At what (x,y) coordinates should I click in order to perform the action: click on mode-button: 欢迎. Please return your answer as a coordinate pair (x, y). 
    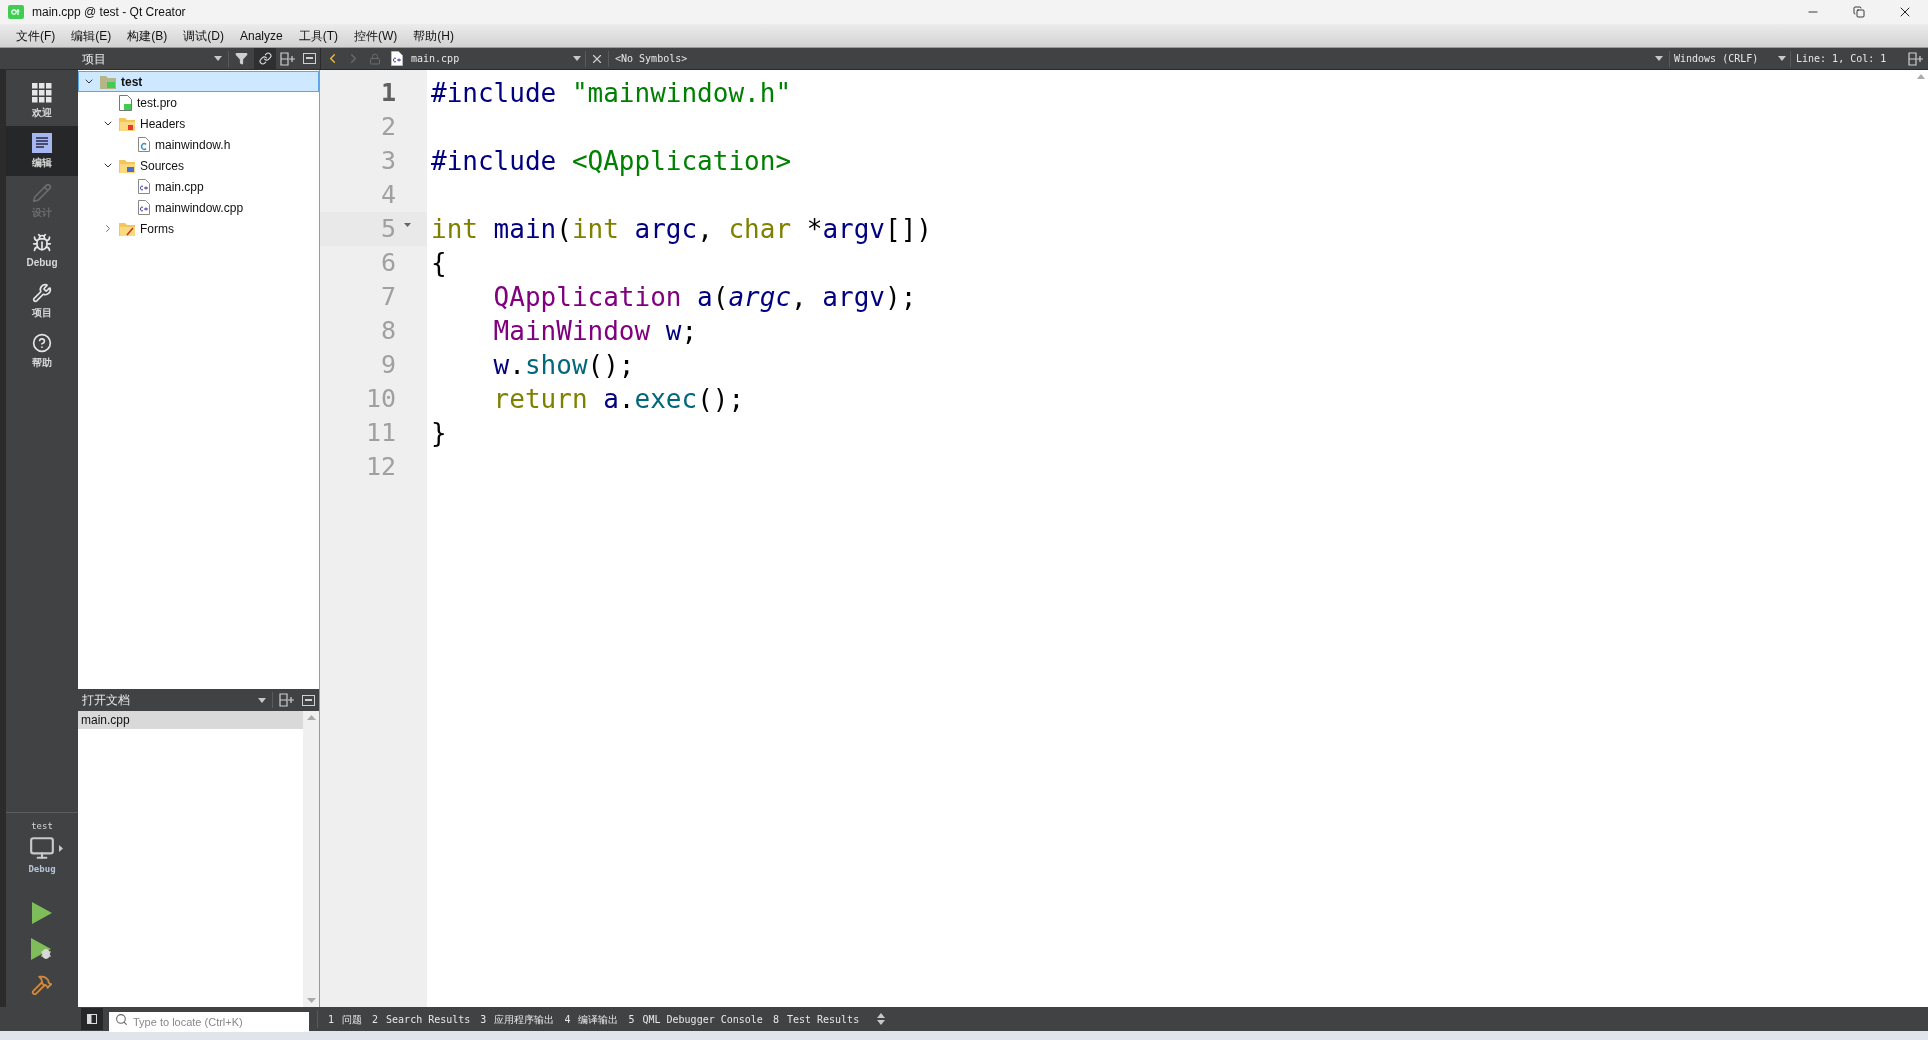
    Looking at the image, I should click on (42, 101).